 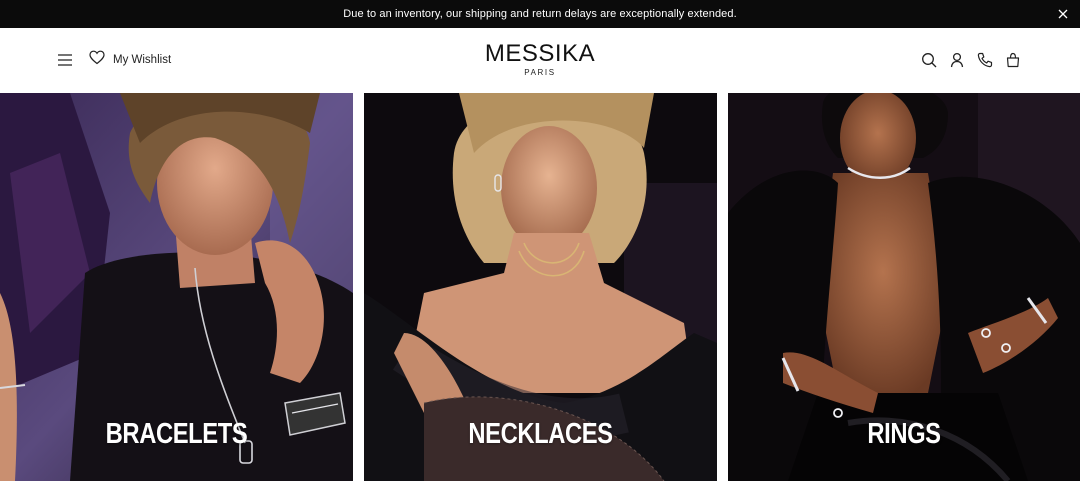 What do you see at coordinates (929, 60) in the screenshot?
I see `search-icon` at bounding box center [929, 60].